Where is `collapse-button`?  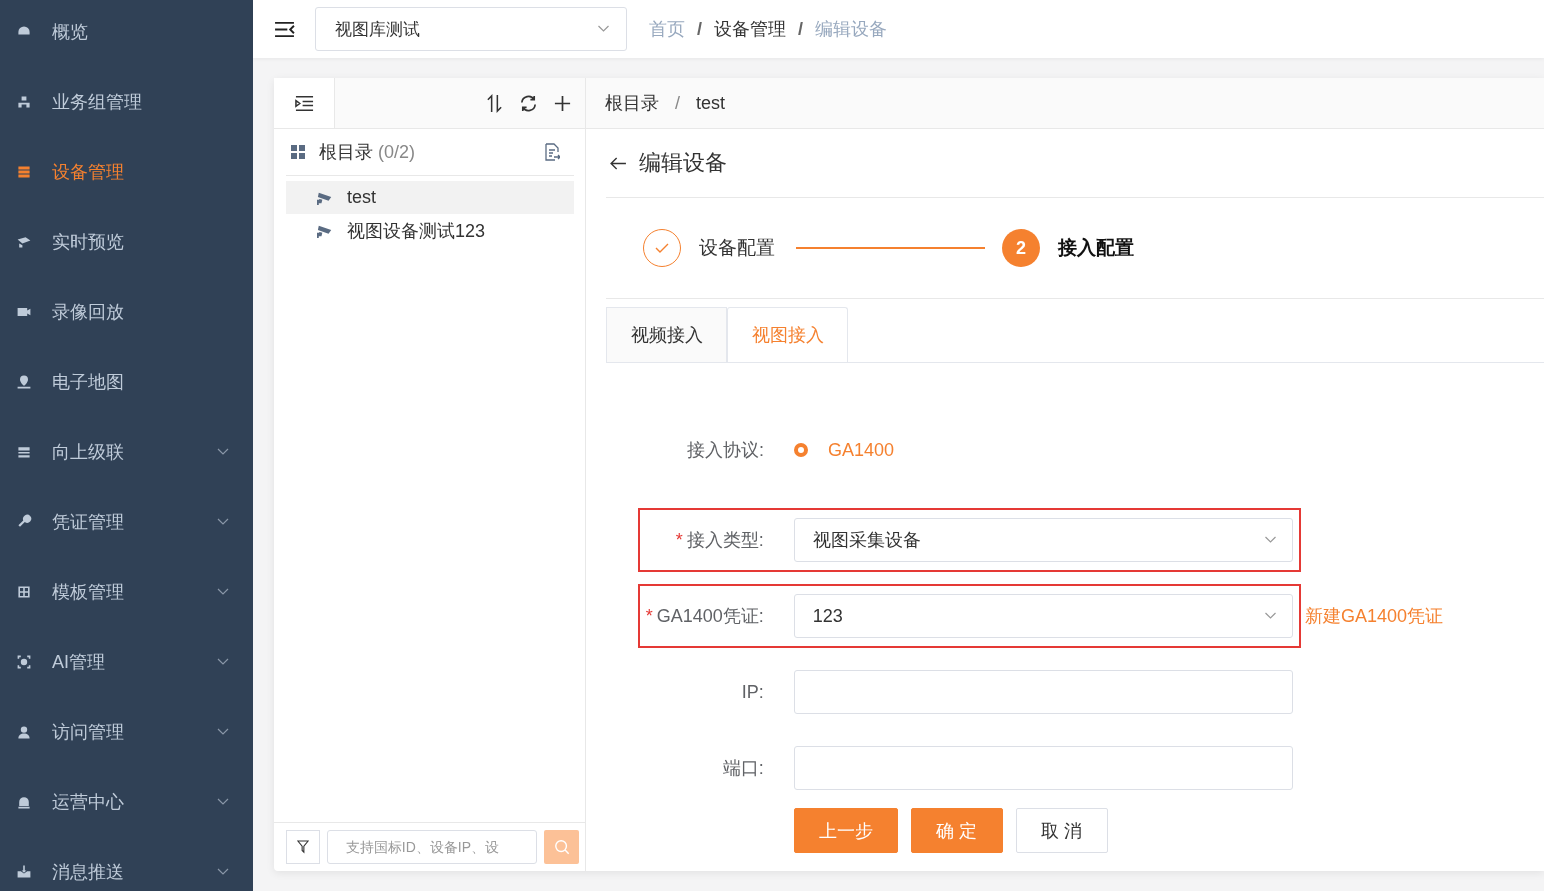 collapse-button is located at coordinates (304, 103).